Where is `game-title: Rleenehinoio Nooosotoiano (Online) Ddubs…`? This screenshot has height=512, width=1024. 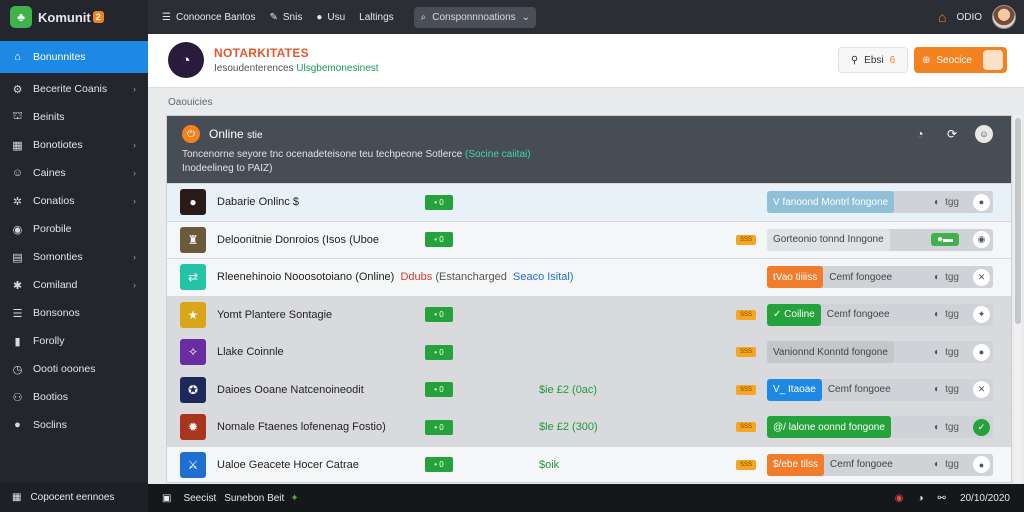
game-title: Rleenehinoio Nooosotoiano (Online) Ddubs… is located at coordinates (395, 277).